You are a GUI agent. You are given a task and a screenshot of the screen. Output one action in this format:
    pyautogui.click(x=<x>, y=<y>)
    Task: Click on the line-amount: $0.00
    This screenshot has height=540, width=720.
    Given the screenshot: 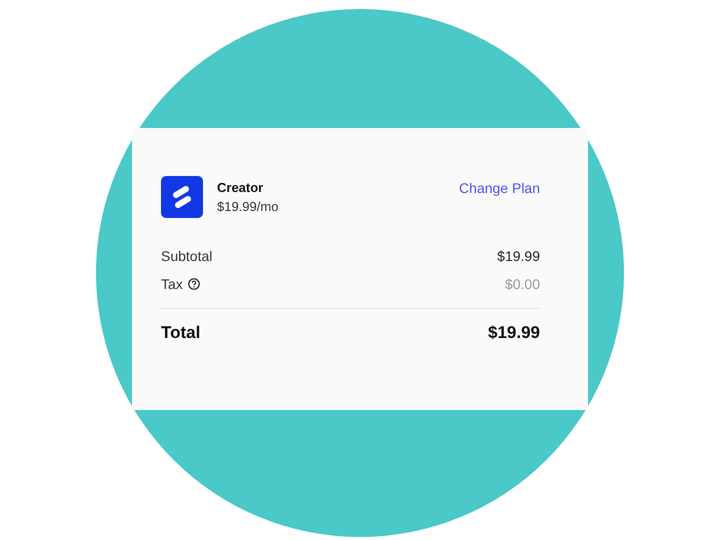 What is the action you would take?
    pyautogui.click(x=522, y=284)
    